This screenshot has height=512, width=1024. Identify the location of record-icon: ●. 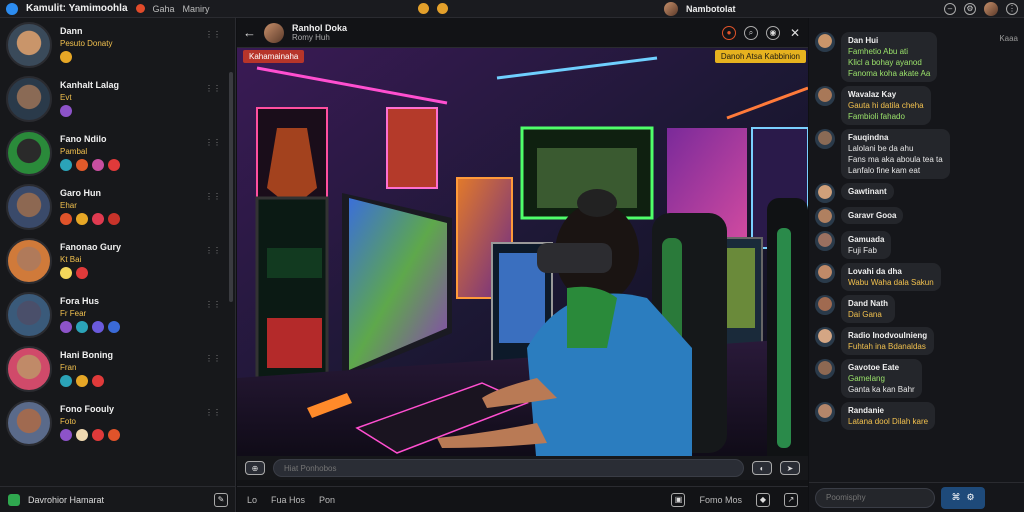
(729, 32).